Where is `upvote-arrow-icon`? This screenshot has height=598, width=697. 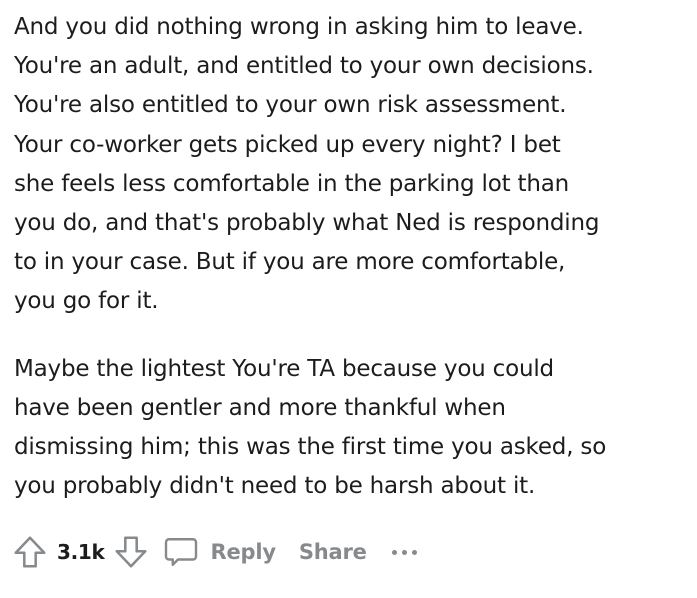 upvote-arrow-icon is located at coordinates (30, 552).